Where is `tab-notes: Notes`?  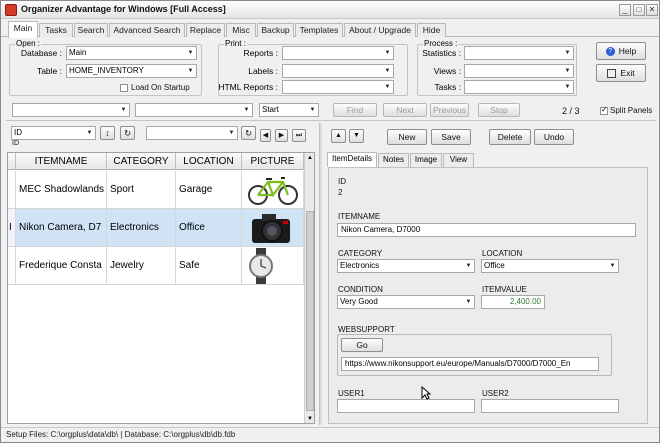 tab-notes: Notes is located at coordinates (393, 160).